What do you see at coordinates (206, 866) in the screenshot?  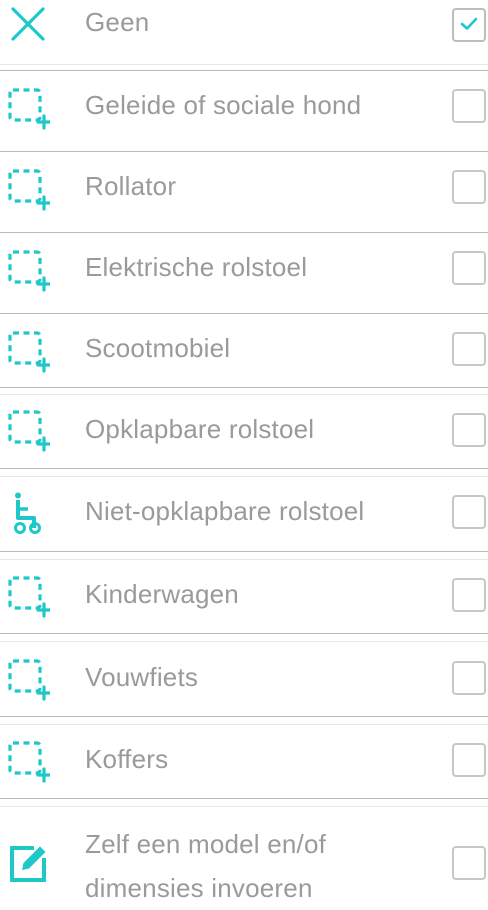 I see `option-label: Zelf een model en/of dimensies invoeren` at bounding box center [206, 866].